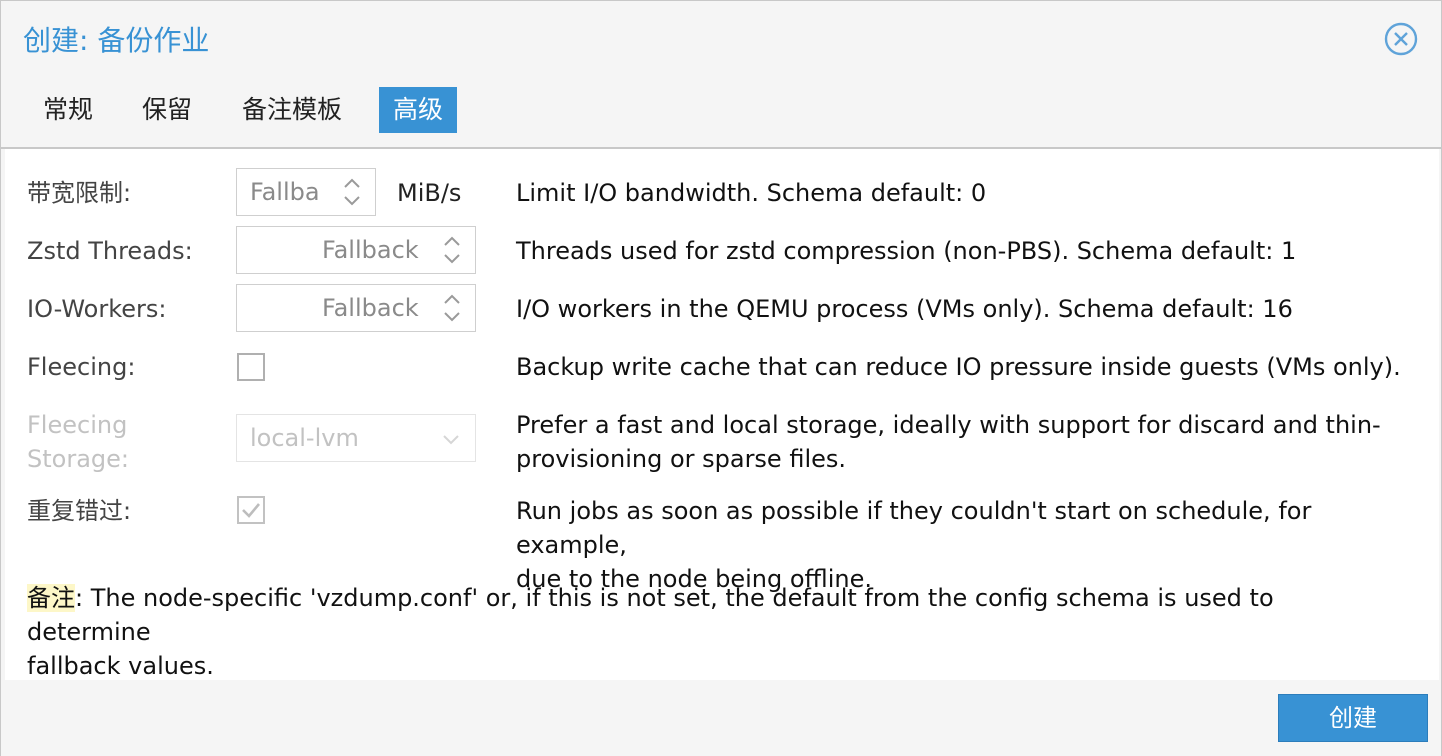 This screenshot has width=1442, height=756. Describe the element at coordinates (751, 193) in the screenshot. I see `bandwidth-description: Limit I/O bandwidth. Schema default: 0` at that location.